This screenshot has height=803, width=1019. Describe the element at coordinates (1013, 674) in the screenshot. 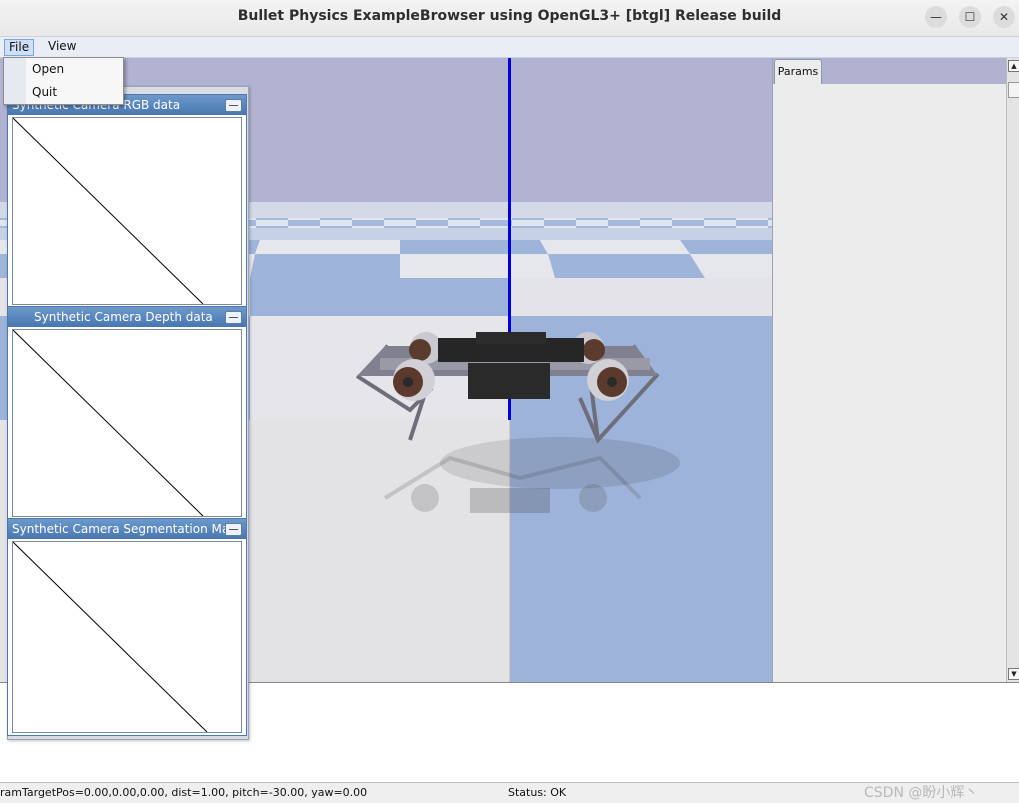

I see `scroll-down-icon: ▼` at that location.